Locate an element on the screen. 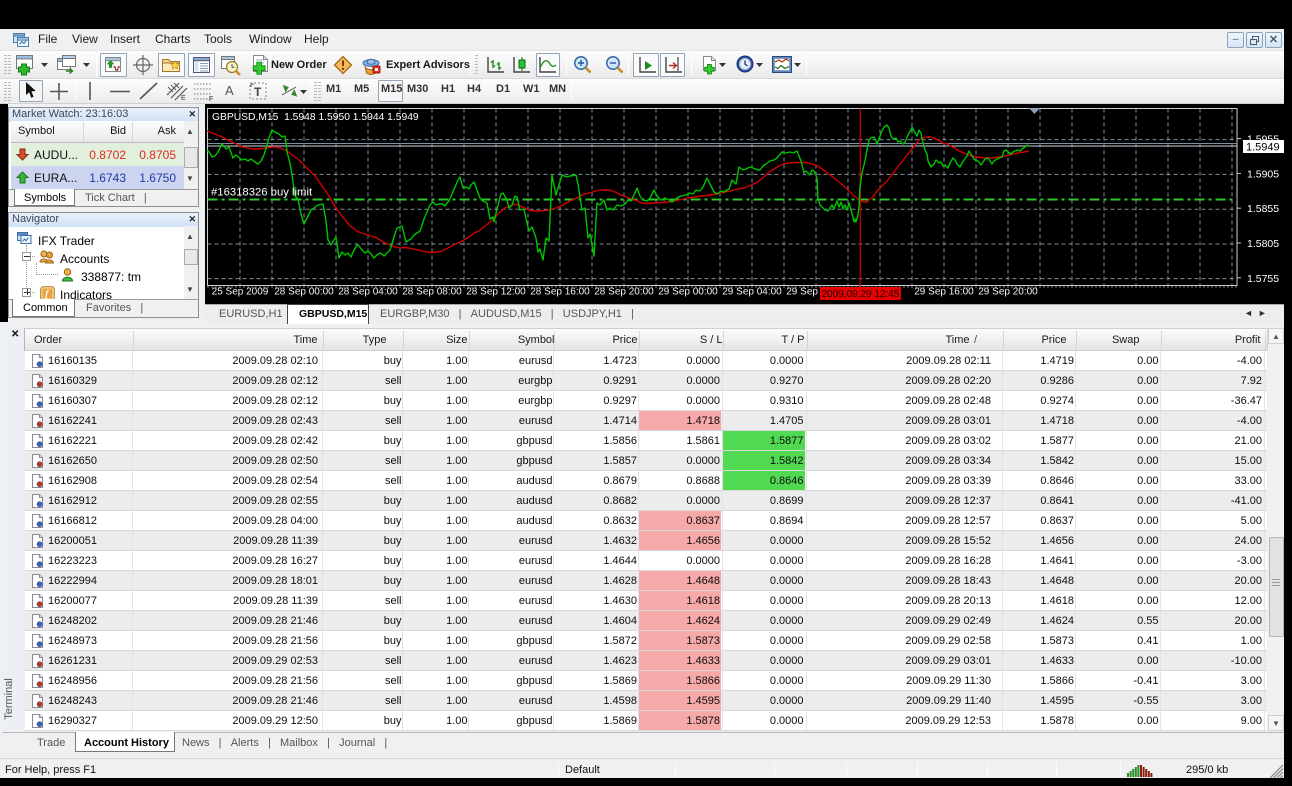 This screenshot has height=786, width=1292. svg-text: 29 Sep 20:00 is located at coordinates (1008, 292).